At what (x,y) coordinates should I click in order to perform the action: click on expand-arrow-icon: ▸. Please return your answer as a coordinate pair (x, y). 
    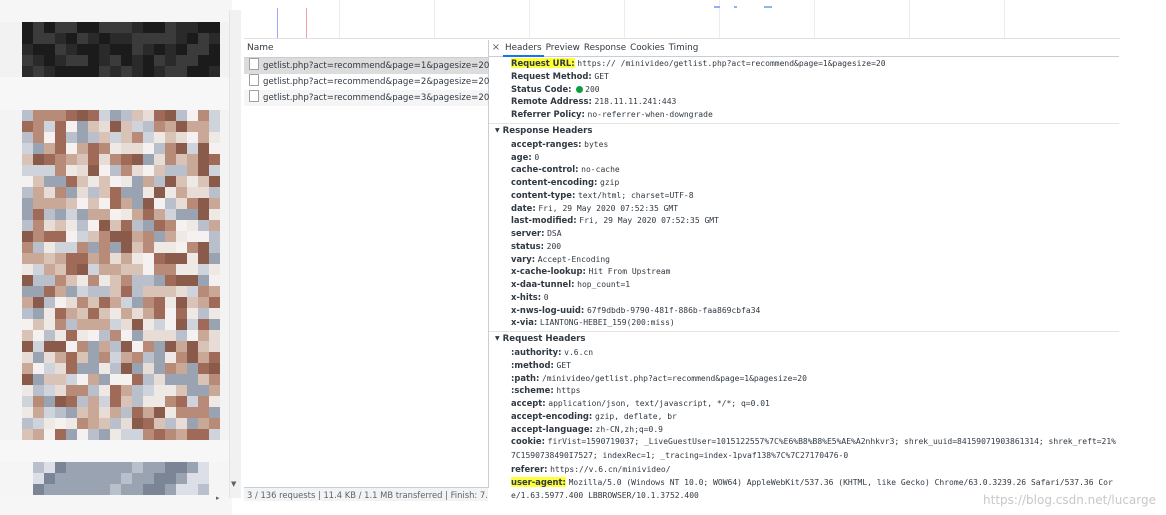
    Looking at the image, I should click on (218, 498).